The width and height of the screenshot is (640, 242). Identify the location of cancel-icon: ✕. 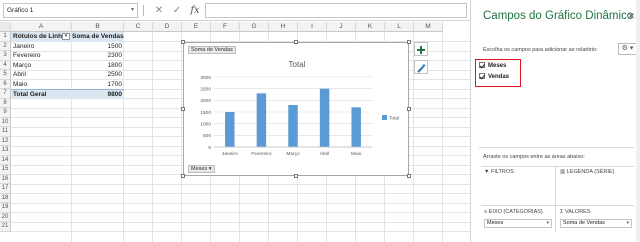
(159, 10).